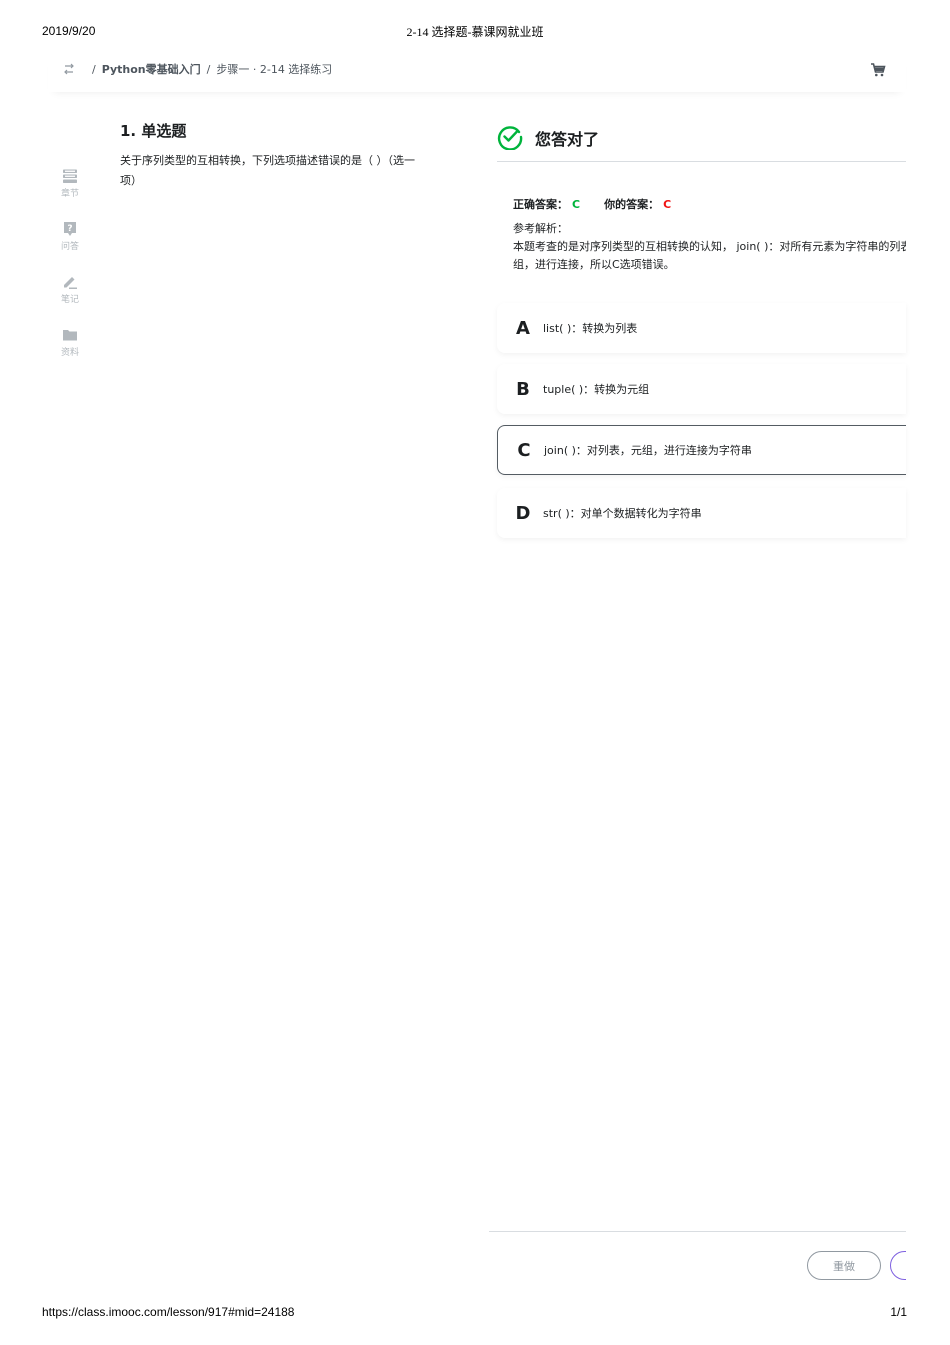  What do you see at coordinates (70, 335) in the screenshot?
I see `folder-icon` at bounding box center [70, 335].